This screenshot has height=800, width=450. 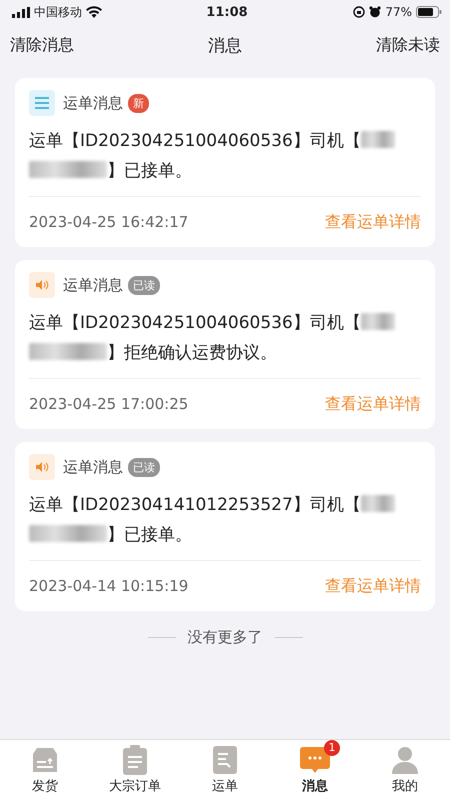 I want to click on message-time: 2023-04-25 17:00:25, so click(x=108, y=404).